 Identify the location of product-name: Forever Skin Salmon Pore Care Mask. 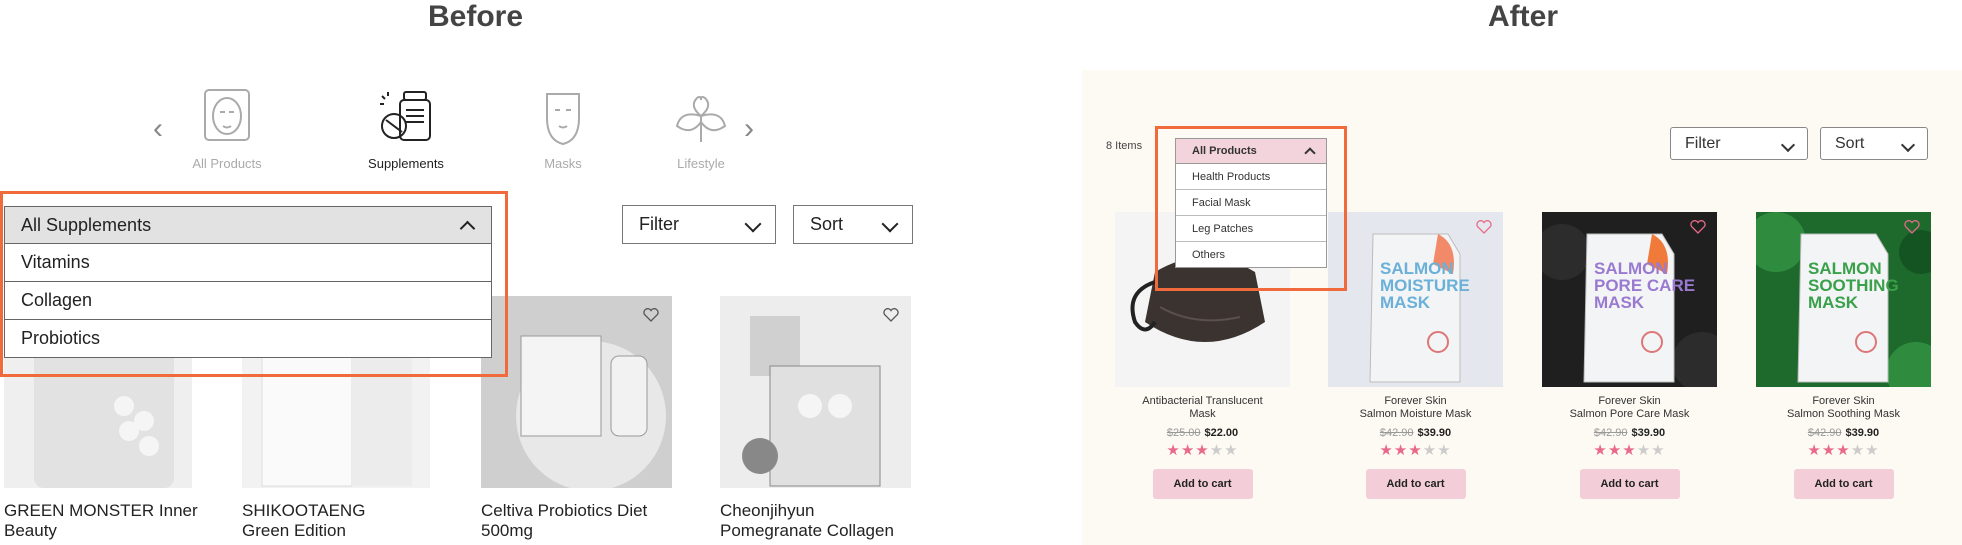
(1629, 408).